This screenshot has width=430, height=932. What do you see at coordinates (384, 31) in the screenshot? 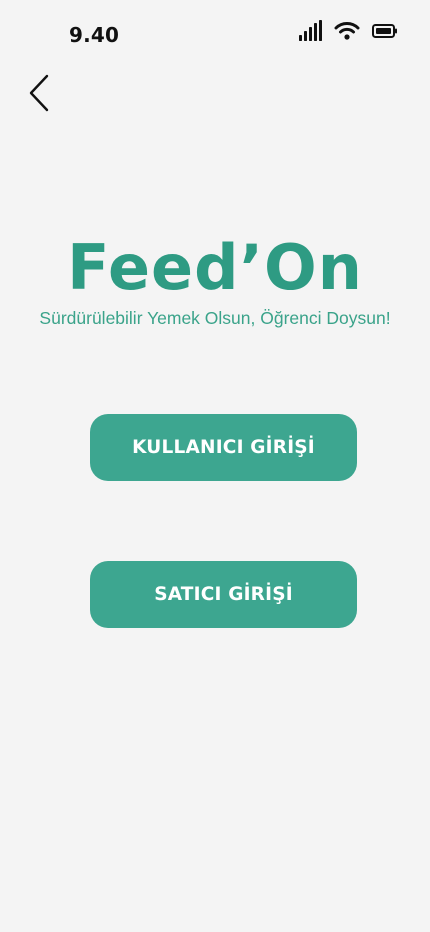
I see `battery-icon` at bounding box center [384, 31].